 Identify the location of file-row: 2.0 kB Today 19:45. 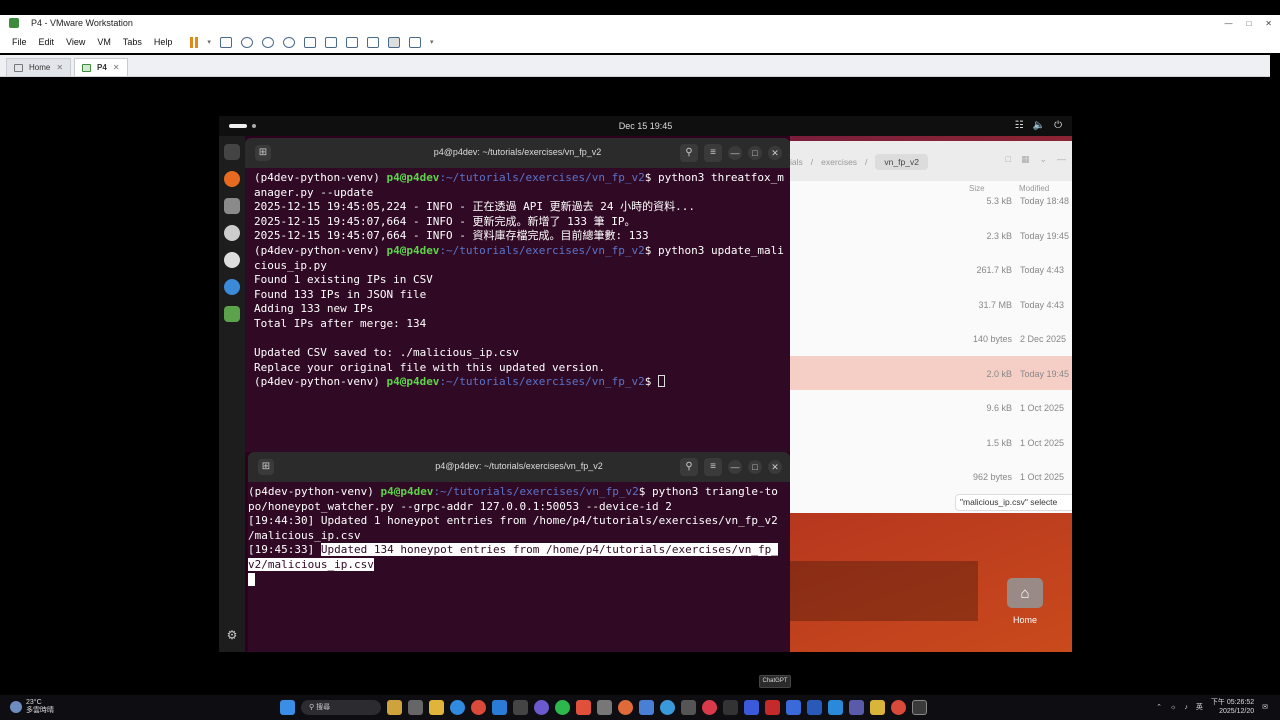
(931, 372).